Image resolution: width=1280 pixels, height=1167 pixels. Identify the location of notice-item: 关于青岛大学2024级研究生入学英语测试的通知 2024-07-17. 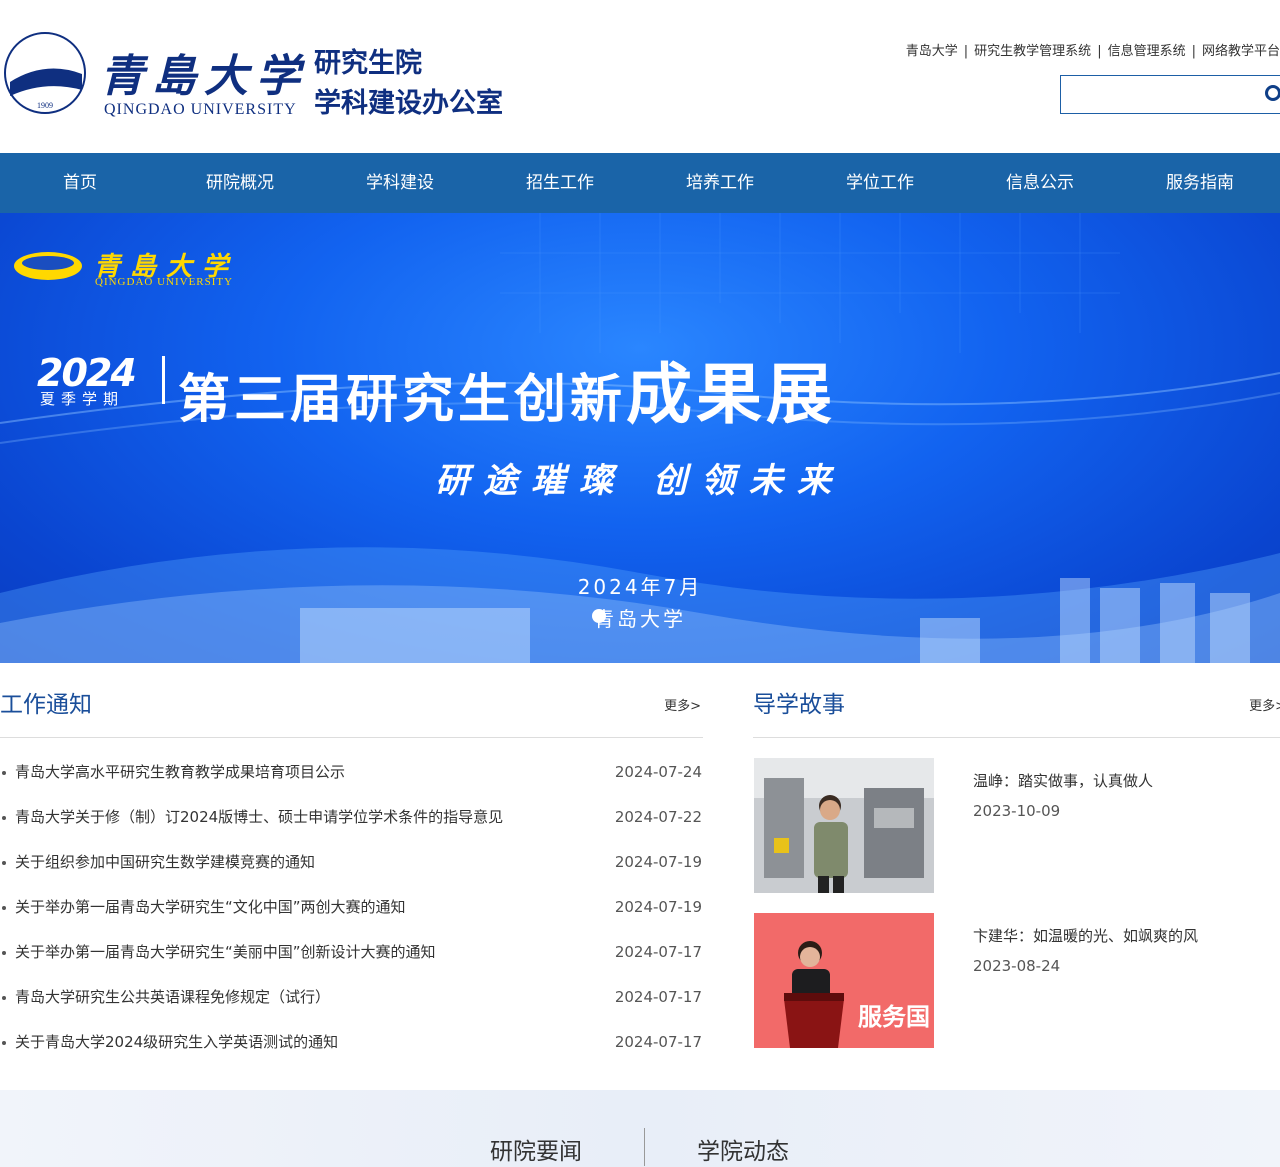
(351, 1052).